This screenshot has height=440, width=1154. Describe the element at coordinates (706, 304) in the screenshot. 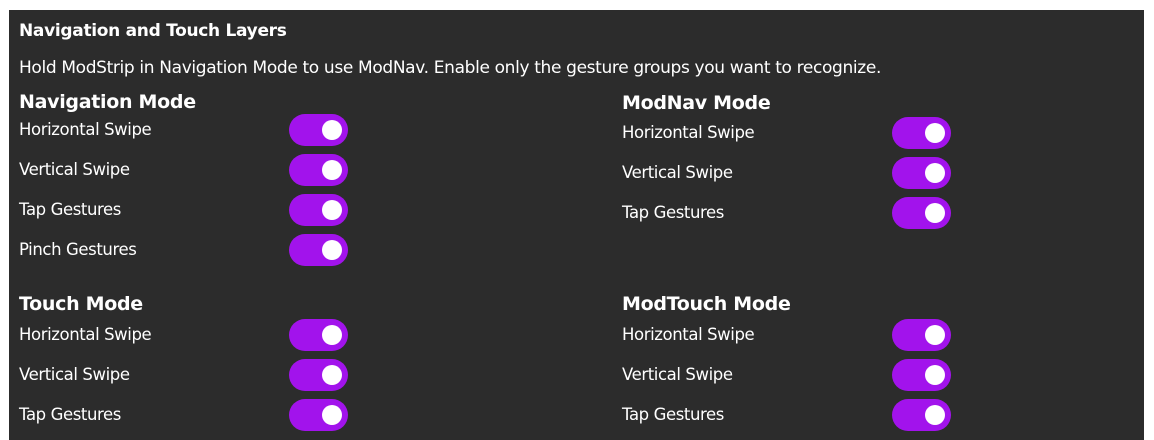

I see `modtouch-mode-title: ModTouch Mode` at that location.